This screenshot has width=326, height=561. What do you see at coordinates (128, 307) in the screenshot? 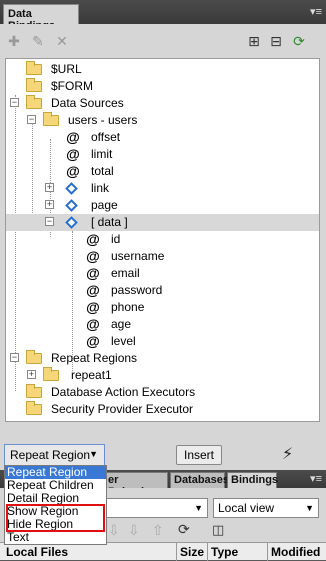
I see `tree-item-label: phone` at bounding box center [128, 307].